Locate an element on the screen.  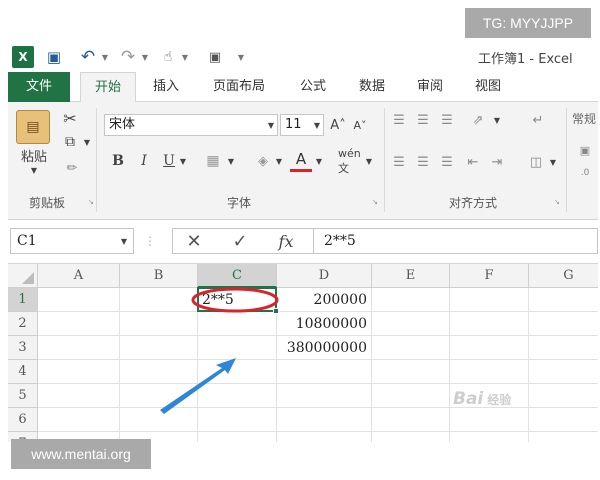
touch-mode-icon: ☝ is located at coordinates (168, 57).